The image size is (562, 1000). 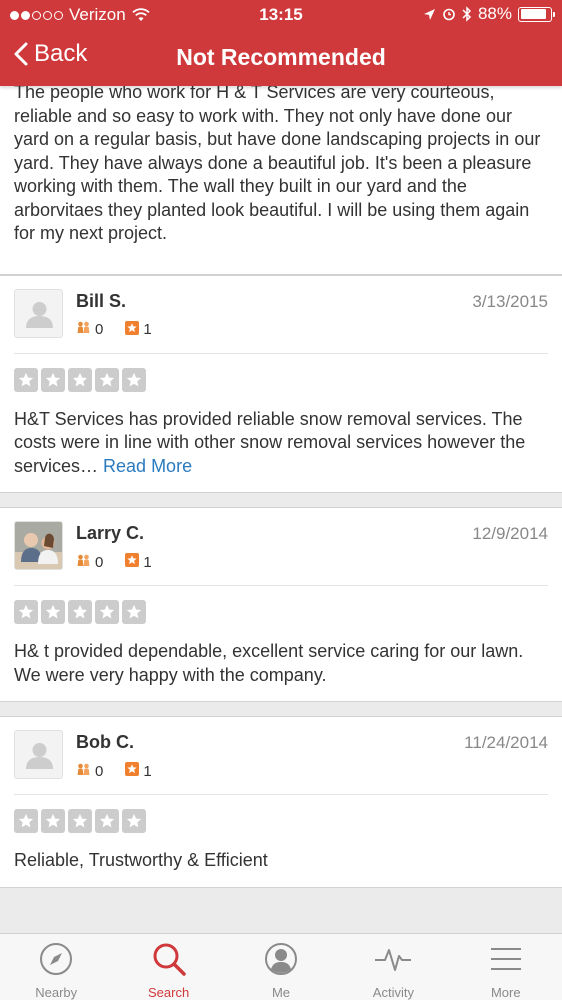 What do you see at coordinates (510, 533) in the screenshot?
I see `review-date: 12/9/2014` at bounding box center [510, 533].